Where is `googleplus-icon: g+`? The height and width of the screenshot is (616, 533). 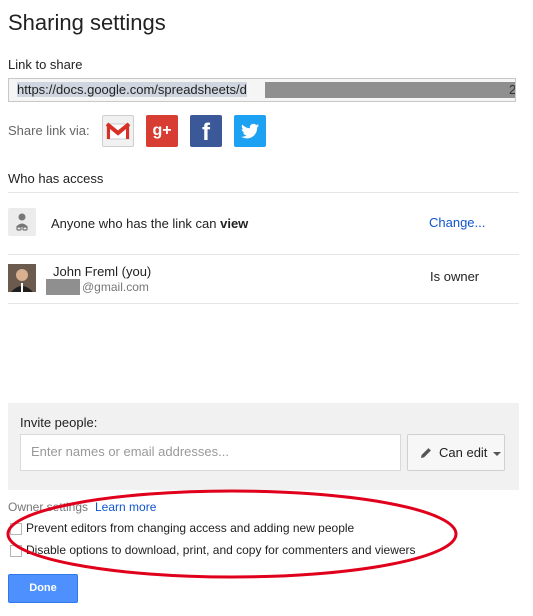
googleplus-icon: g+ is located at coordinates (162, 130).